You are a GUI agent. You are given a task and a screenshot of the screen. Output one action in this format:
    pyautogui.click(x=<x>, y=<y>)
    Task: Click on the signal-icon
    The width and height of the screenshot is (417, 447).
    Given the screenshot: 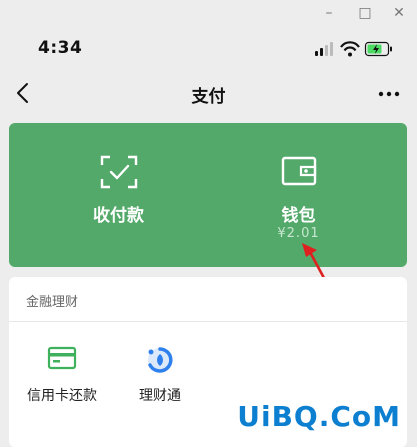 What is the action you would take?
    pyautogui.click(x=324, y=49)
    